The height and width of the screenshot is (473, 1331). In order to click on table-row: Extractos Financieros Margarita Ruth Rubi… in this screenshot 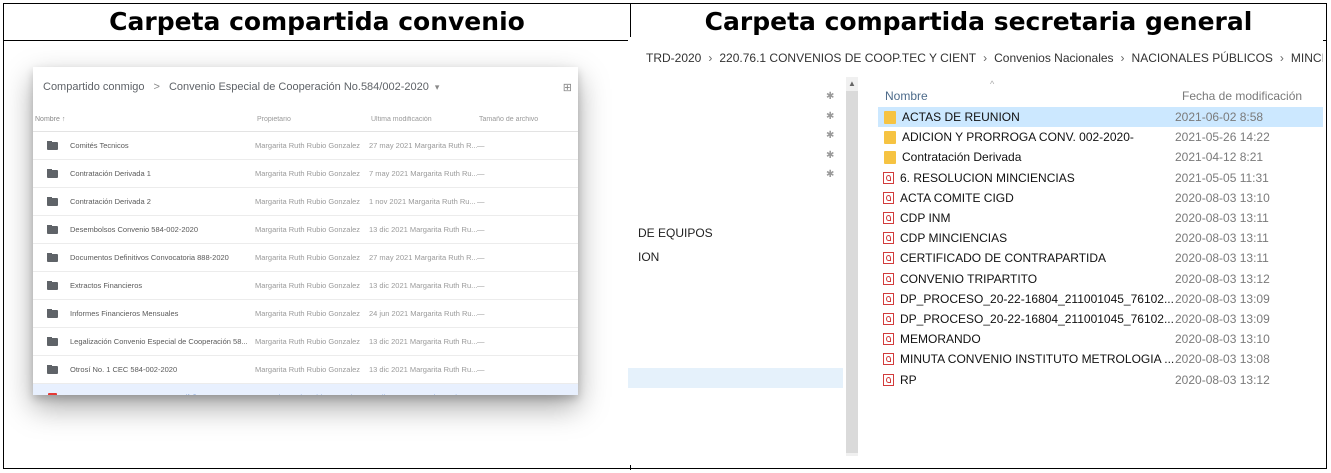, I will do `click(305, 286)`.